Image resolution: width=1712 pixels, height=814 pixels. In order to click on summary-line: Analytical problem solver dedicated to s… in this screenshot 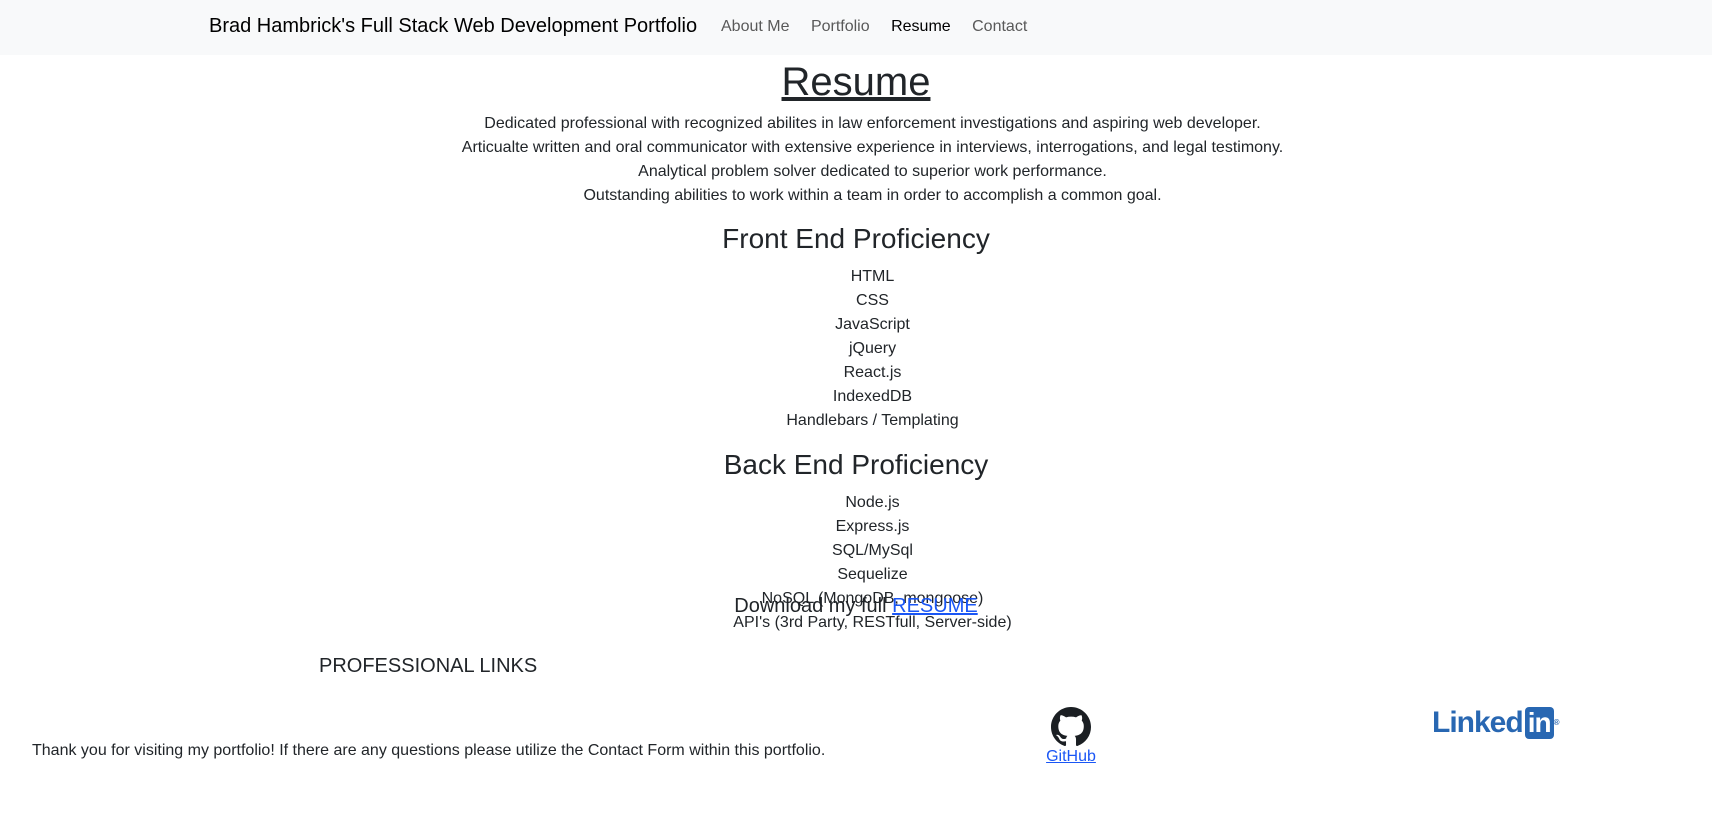, I will do `click(872, 171)`.